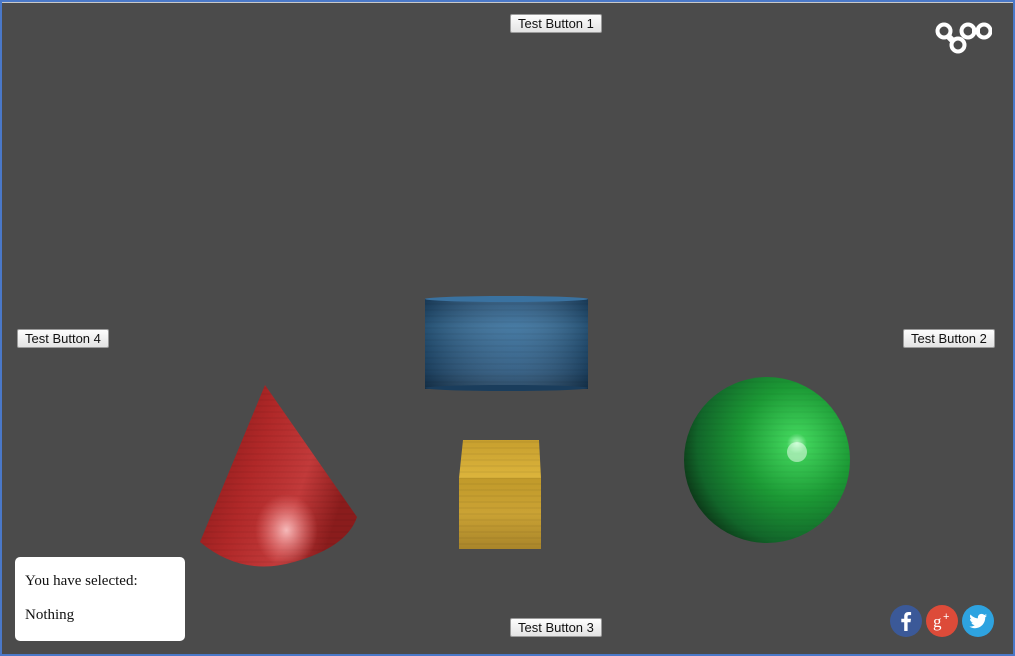  Describe the element at coordinates (100, 599) in the screenshot. I see `selection-panel: You have selected: Nothing` at that location.